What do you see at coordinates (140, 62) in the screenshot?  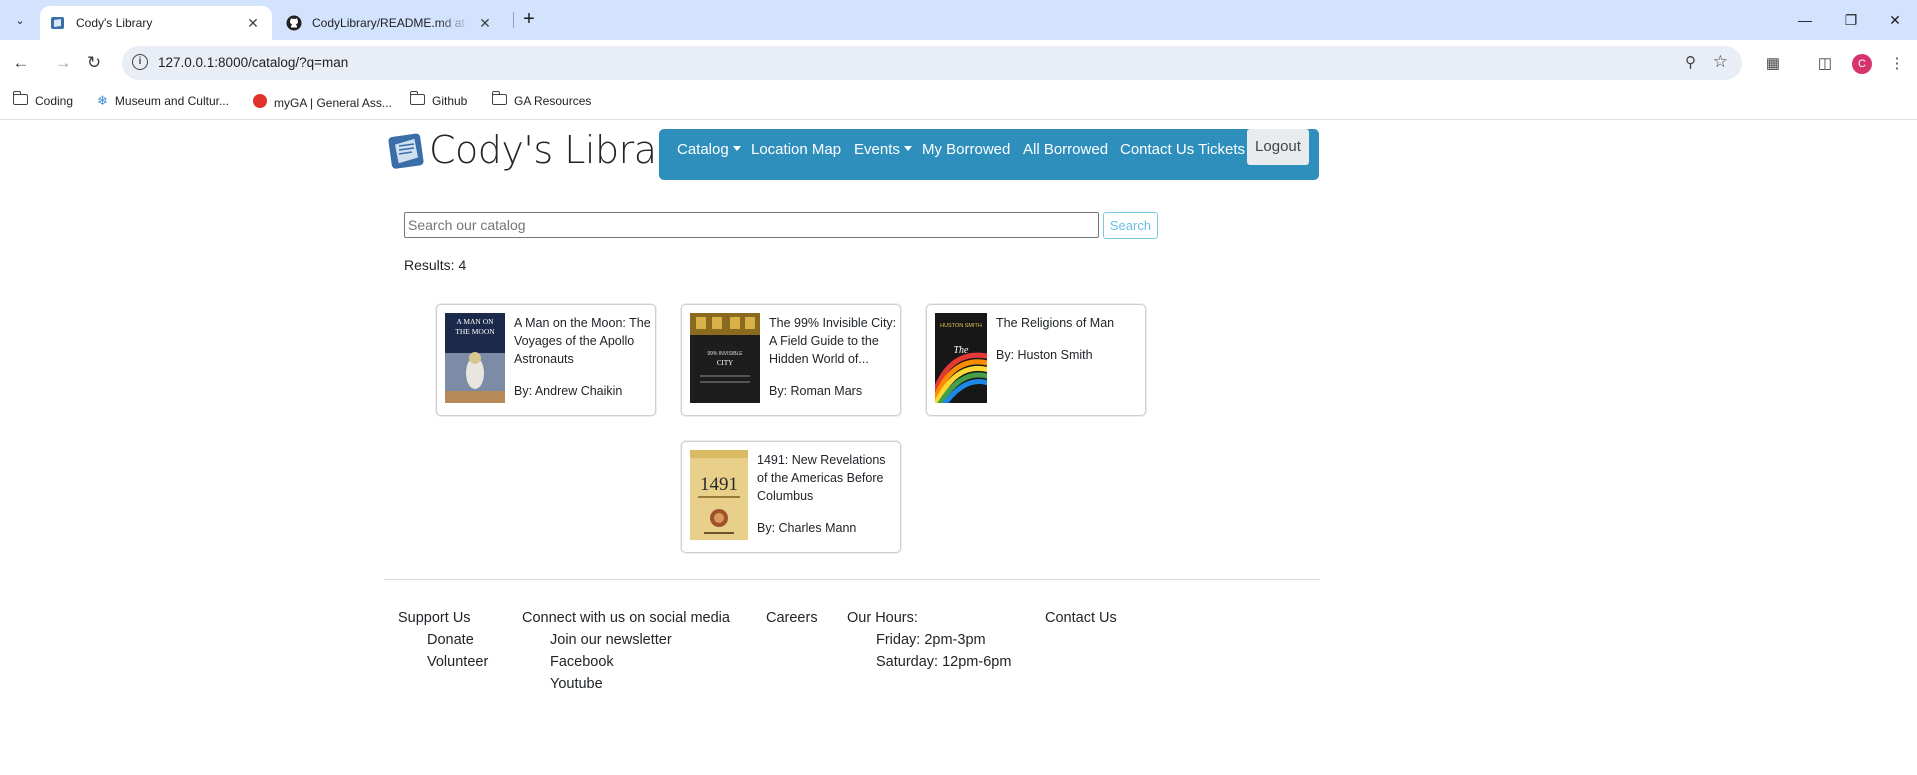 I see `site-info-icon: i` at bounding box center [140, 62].